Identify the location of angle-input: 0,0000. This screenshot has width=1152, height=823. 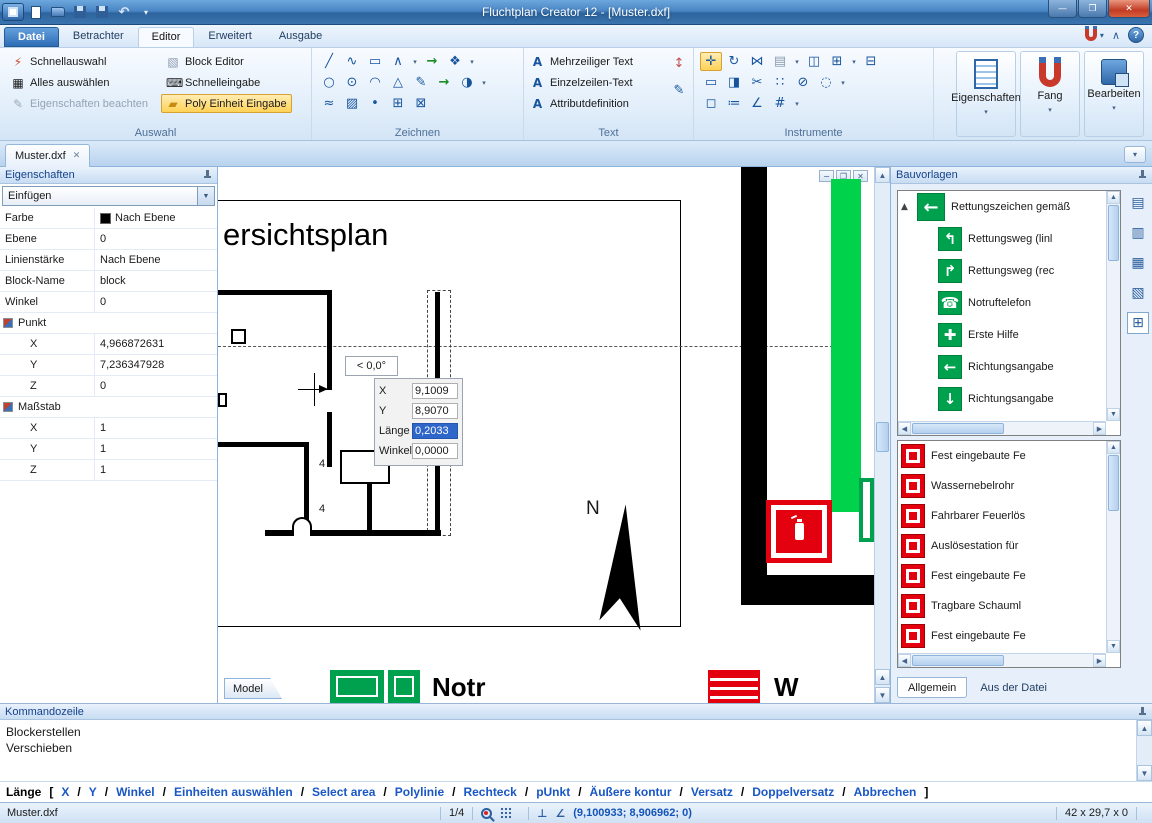
(435, 451).